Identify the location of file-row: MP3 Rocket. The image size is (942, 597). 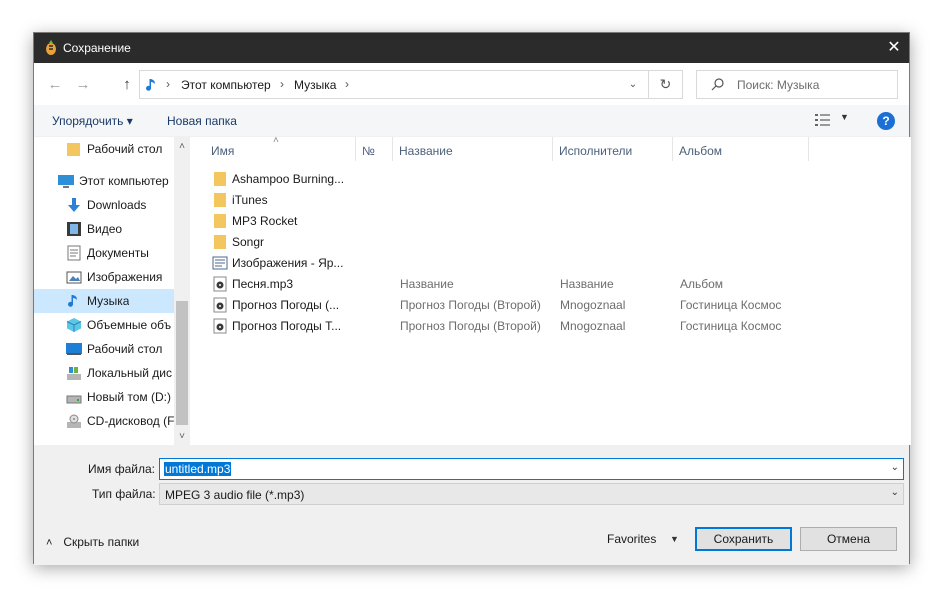
(553, 220).